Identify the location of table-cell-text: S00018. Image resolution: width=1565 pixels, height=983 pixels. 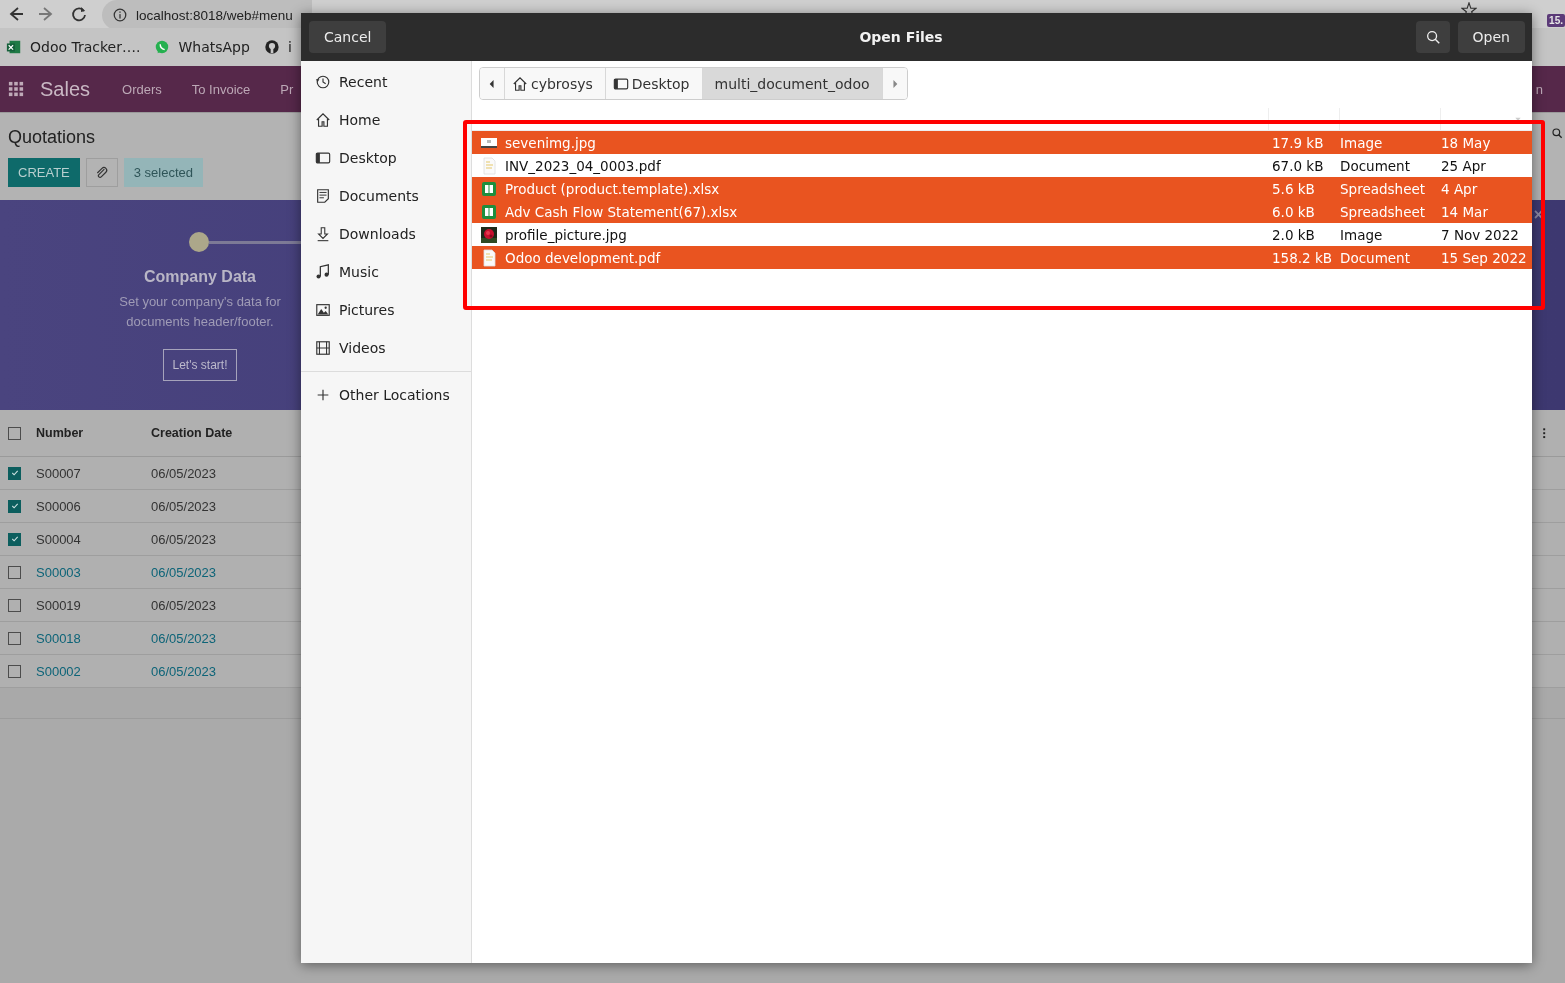
(59, 638).